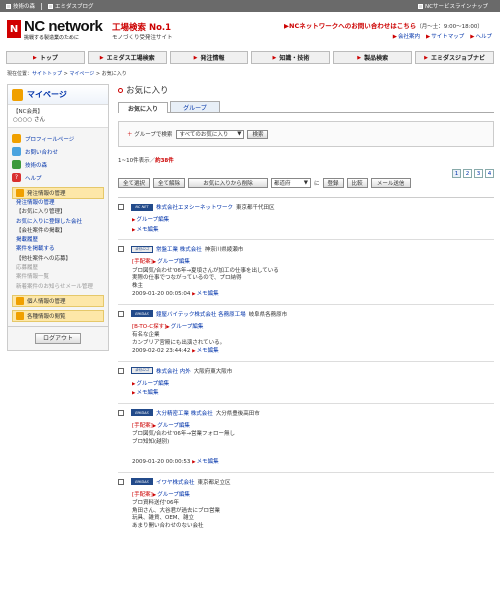 This screenshot has height=600, width=500. Describe the element at coordinates (201, 314) in the screenshot. I see `company-name-link: 鐘屋バイテック株式会社 各務原工場` at that location.